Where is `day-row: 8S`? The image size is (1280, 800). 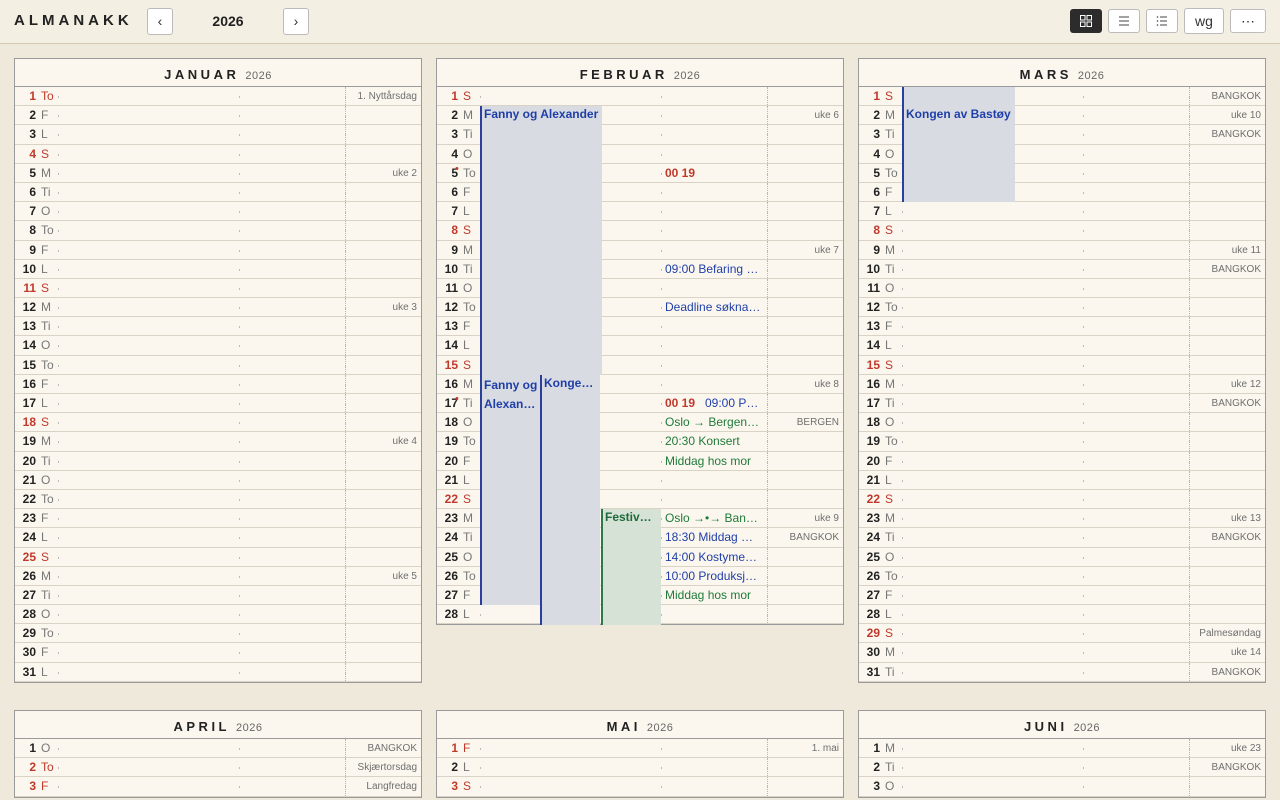 day-row: 8S is located at coordinates (1062, 231).